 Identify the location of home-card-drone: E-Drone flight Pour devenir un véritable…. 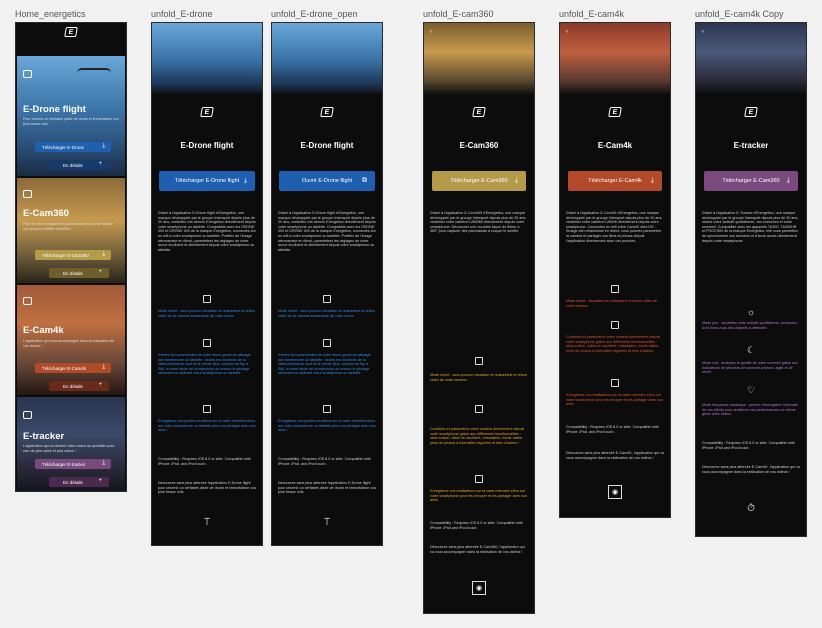
(71, 116).